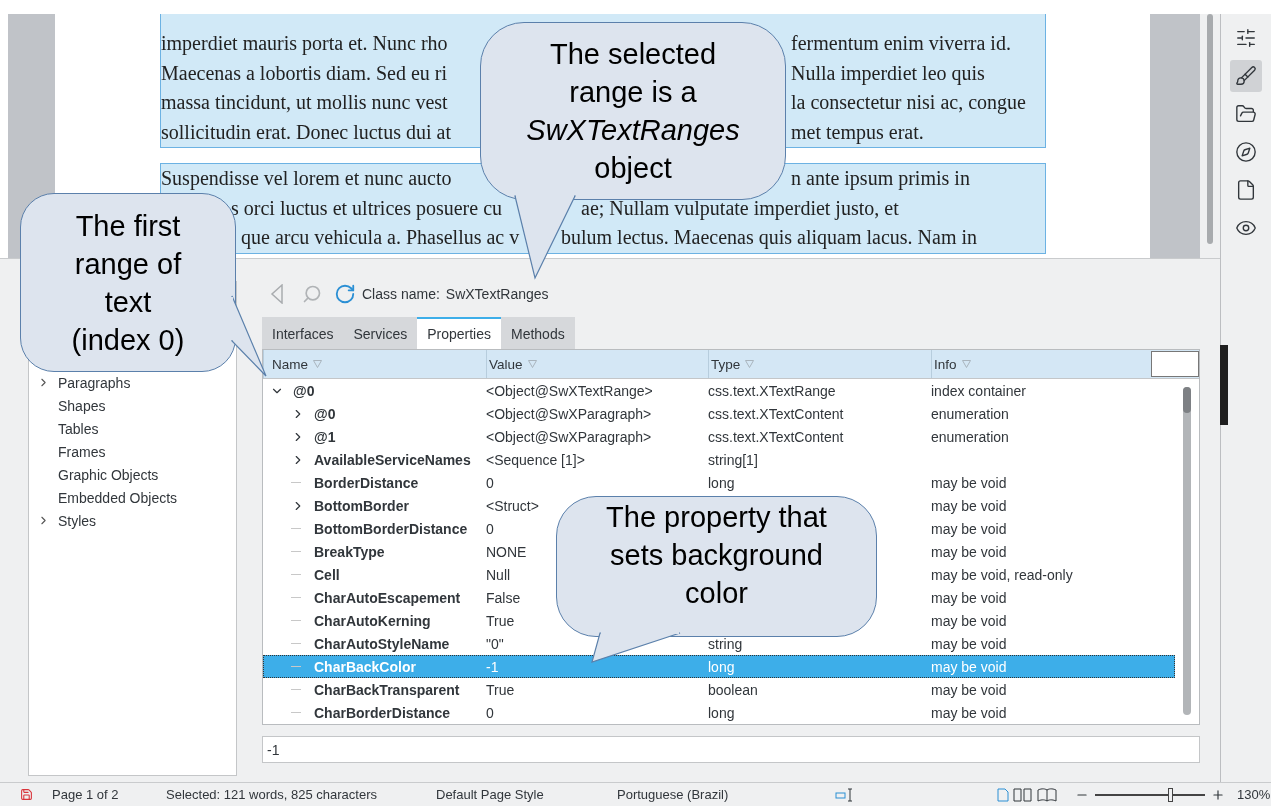 This screenshot has width=1271, height=806. Describe the element at coordinates (387, 689) in the screenshot. I see `property-name: CharBackTransparent` at that location.